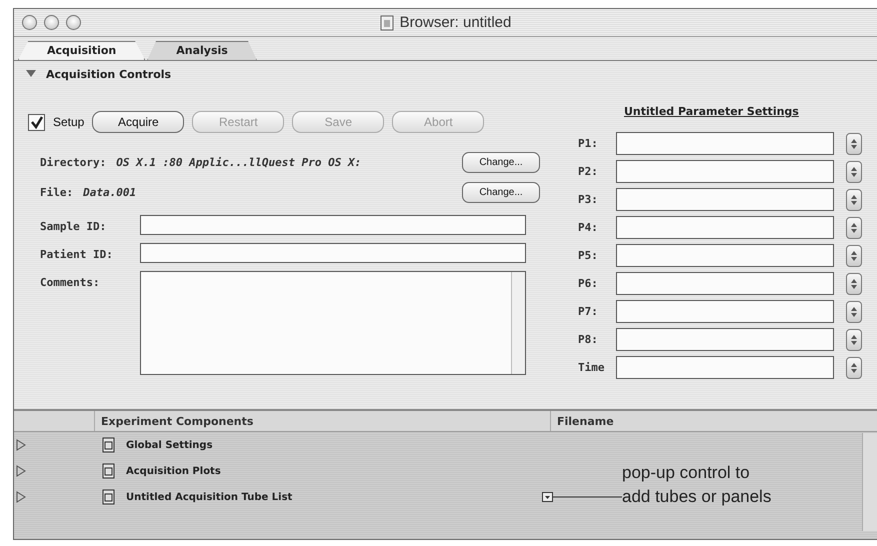 This screenshot has width=877, height=546. I want to click on checkbox-label: Setup, so click(68, 122).